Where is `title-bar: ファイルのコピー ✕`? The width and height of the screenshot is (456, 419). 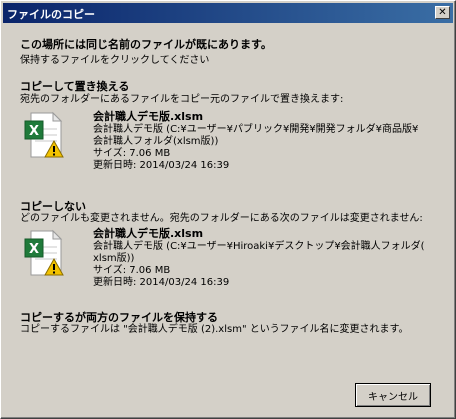
title-bar: ファイルのコピー ✕ is located at coordinates (228, 13).